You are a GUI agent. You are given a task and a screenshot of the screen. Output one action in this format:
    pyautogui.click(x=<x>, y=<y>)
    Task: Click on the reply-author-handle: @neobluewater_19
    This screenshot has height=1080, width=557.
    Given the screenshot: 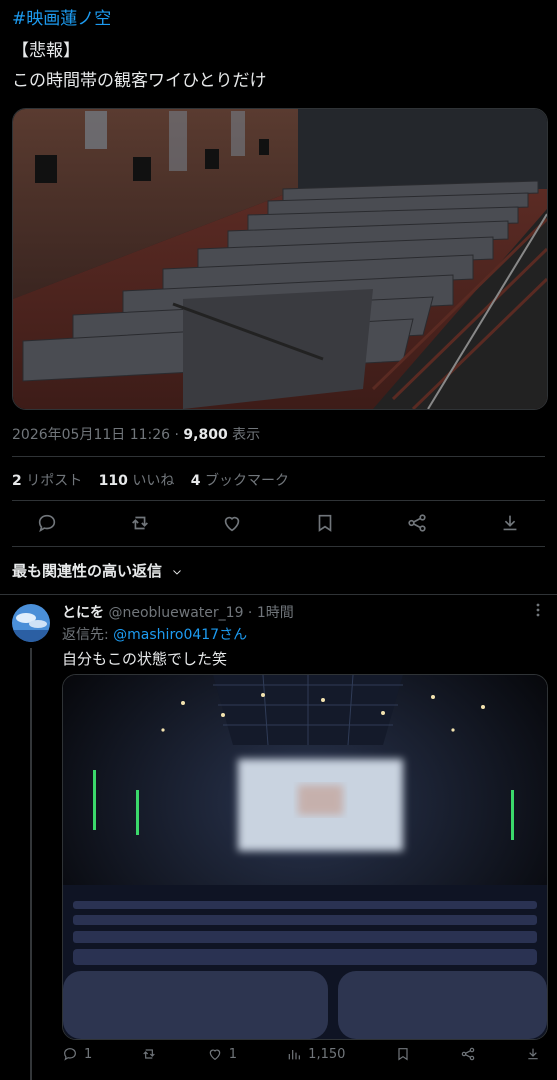 What is the action you would take?
    pyautogui.click(x=175, y=613)
    